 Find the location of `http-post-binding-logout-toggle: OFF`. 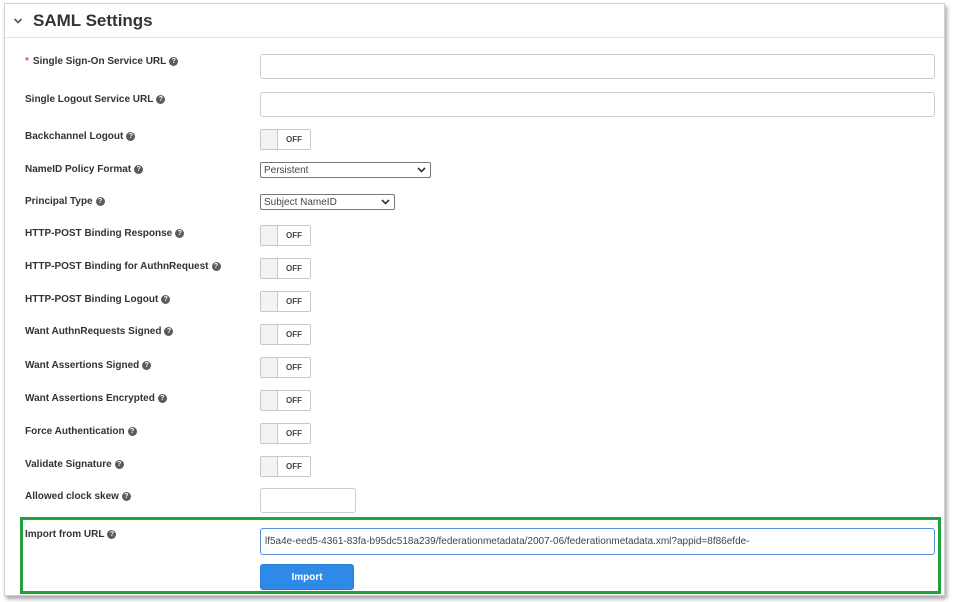

http-post-binding-logout-toggle: OFF is located at coordinates (285, 301).